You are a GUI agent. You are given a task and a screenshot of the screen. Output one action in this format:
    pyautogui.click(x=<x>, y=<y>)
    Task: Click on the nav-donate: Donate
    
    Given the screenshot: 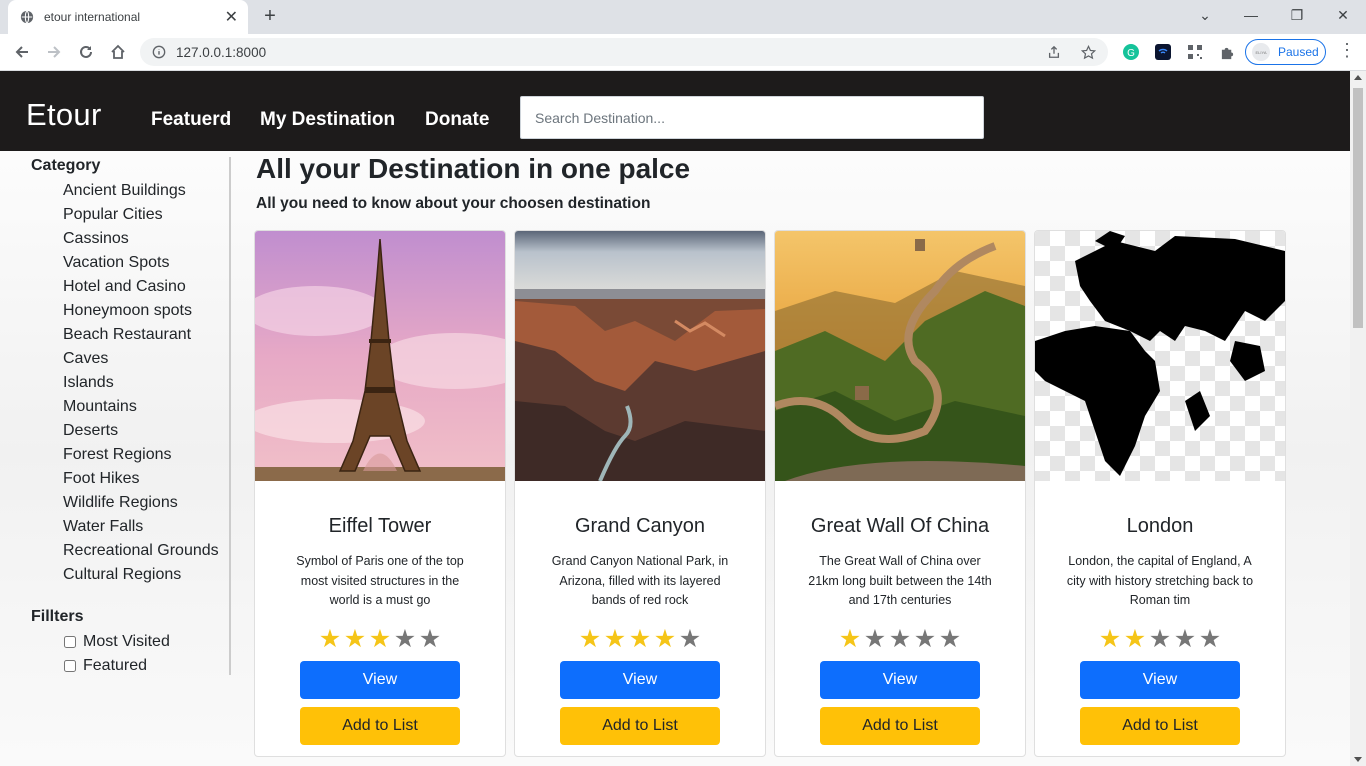 What is the action you would take?
    pyautogui.click(x=457, y=120)
    